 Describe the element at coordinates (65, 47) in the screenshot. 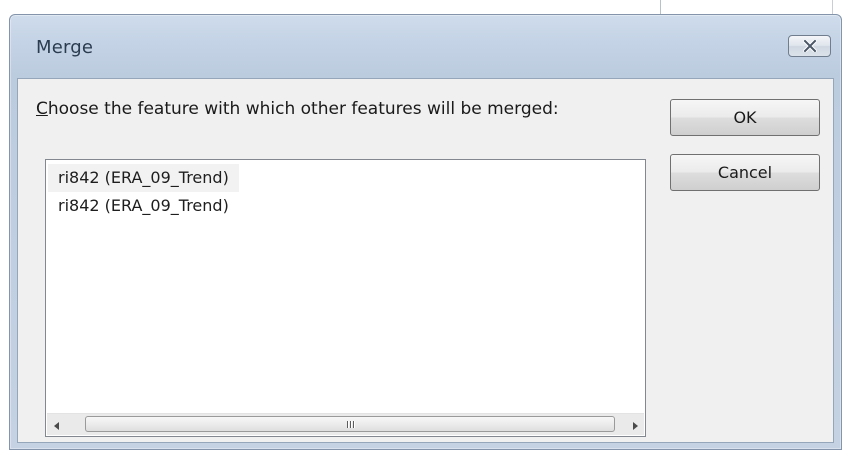

I see `dialog-title: Merge` at that location.